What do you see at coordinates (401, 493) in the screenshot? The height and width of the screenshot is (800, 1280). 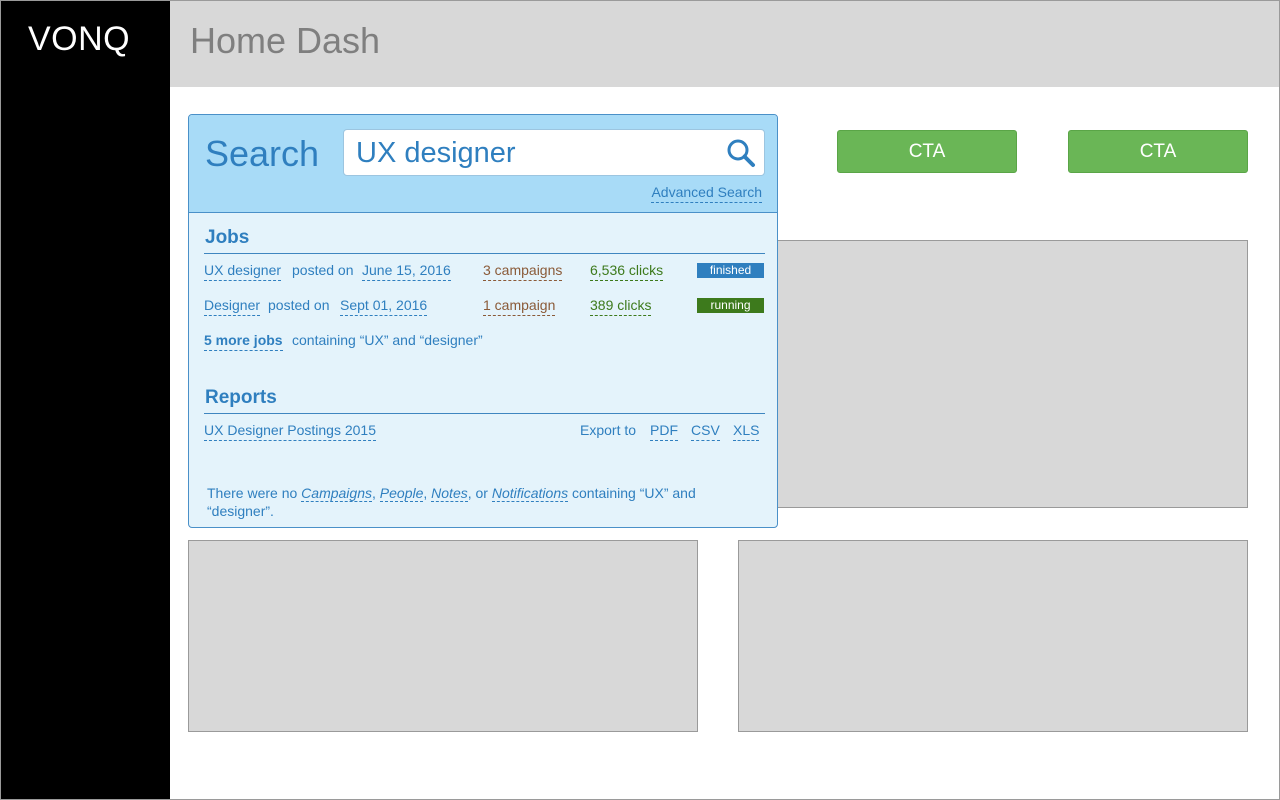 I see `no-results-people-link: People` at bounding box center [401, 493].